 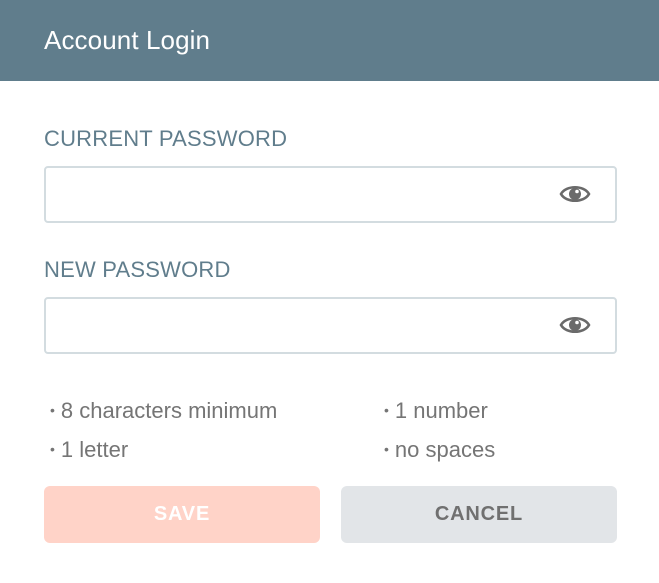 I want to click on current-password-input, so click(x=296, y=194).